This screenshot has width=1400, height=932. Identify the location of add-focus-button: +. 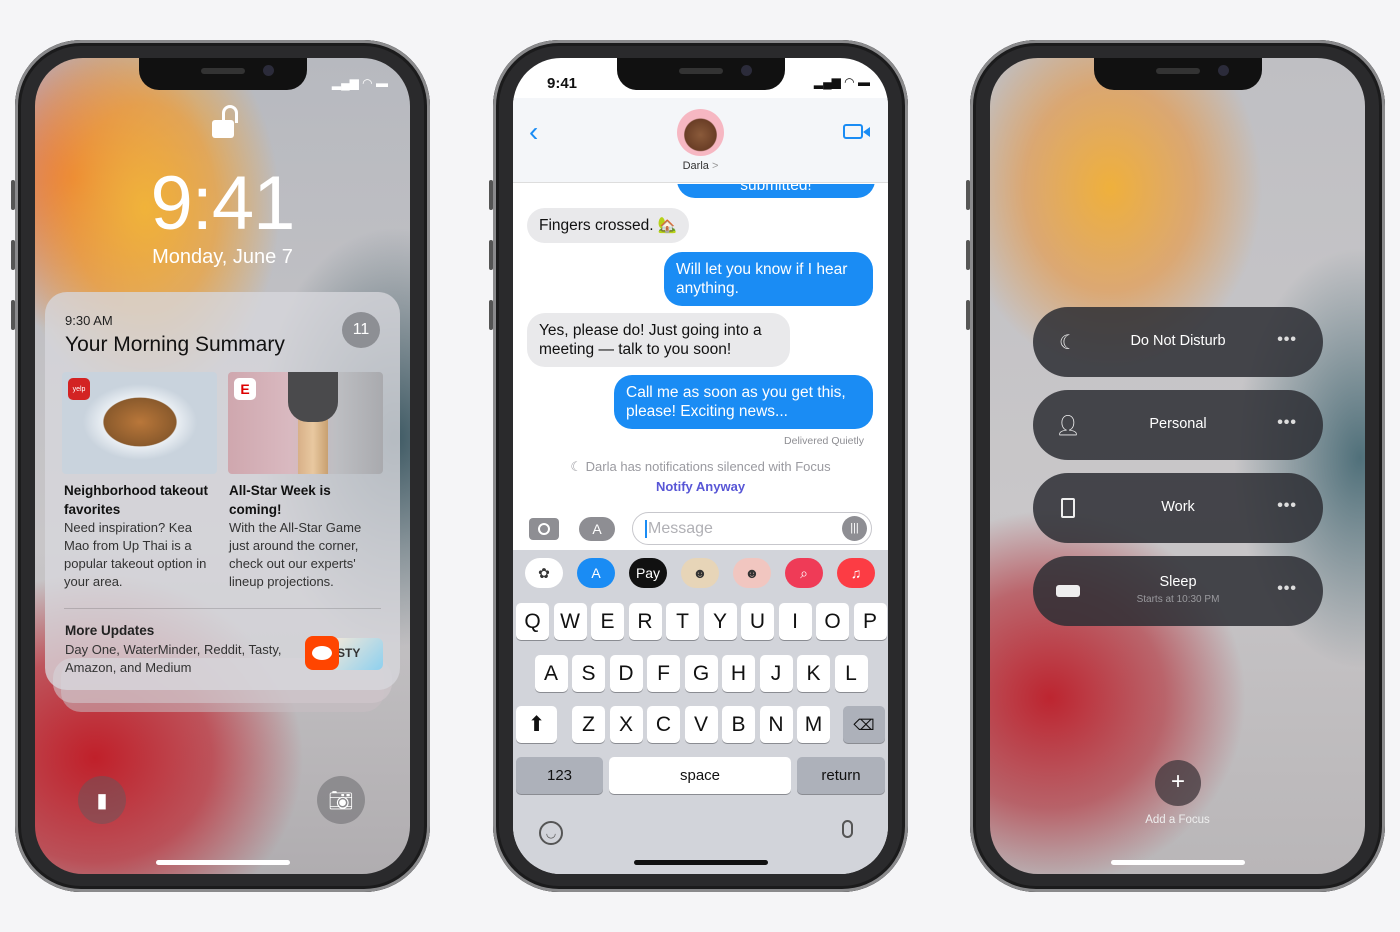
(1178, 783).